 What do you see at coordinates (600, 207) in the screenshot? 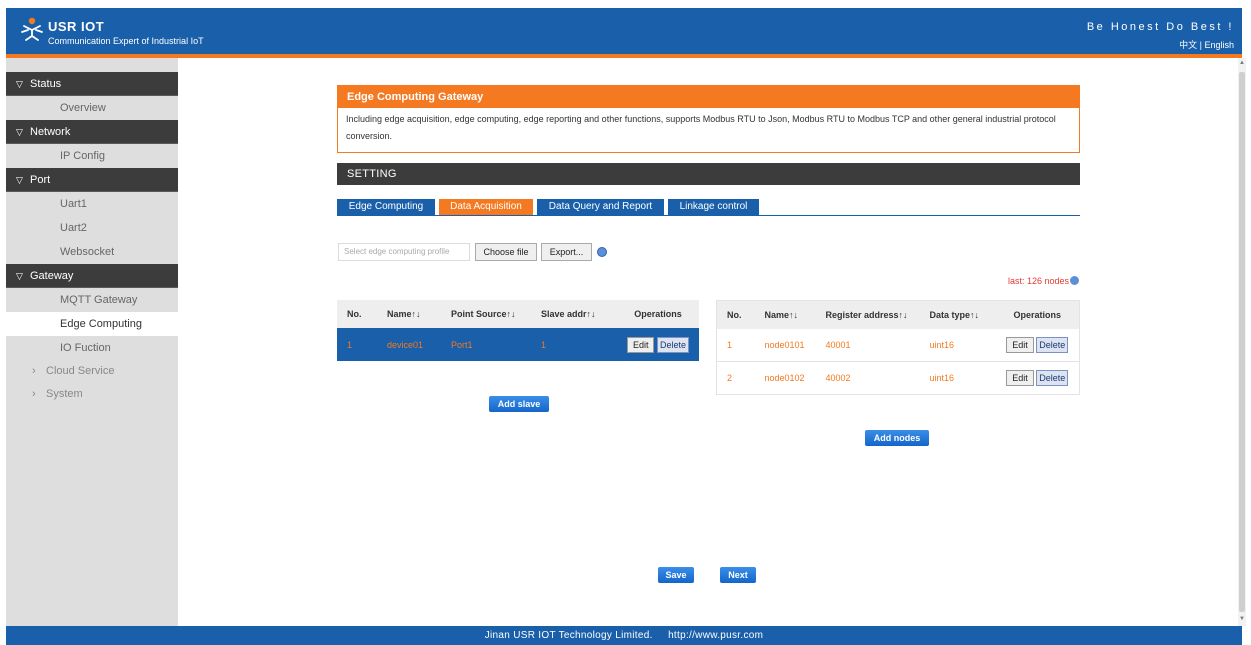
I see `tab-data-query-and-report: Data Query and Report` at bounding box center [600, 207].